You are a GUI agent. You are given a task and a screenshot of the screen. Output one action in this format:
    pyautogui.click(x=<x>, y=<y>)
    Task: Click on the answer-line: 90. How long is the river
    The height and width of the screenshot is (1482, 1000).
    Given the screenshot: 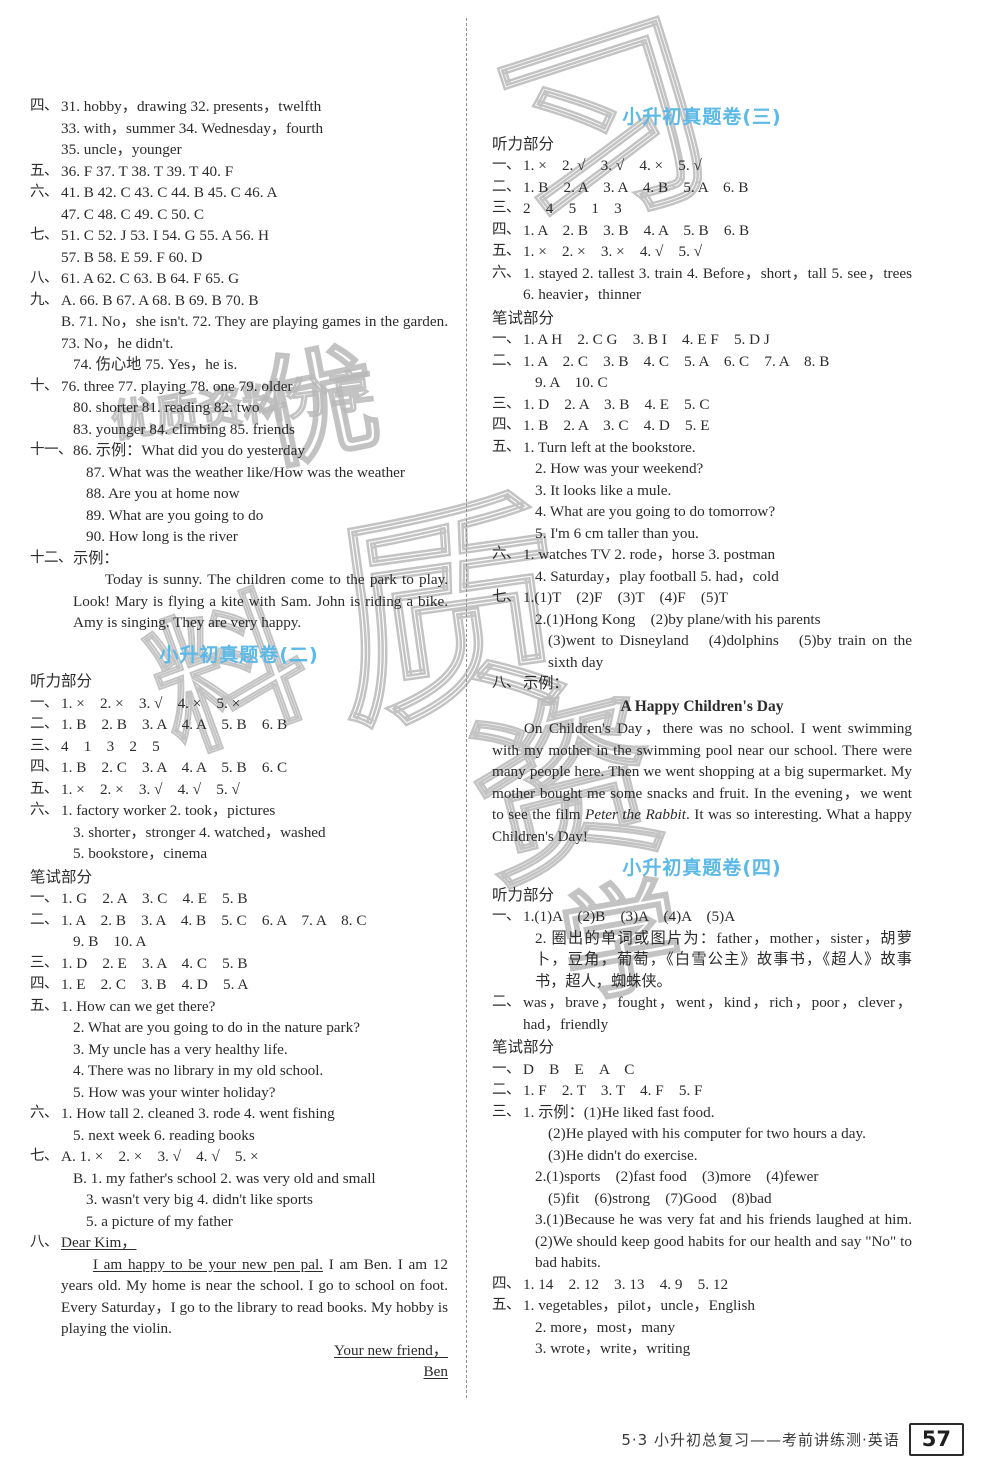 What is the action you would take?
    pyautogui.click(x=162, y=536)
    